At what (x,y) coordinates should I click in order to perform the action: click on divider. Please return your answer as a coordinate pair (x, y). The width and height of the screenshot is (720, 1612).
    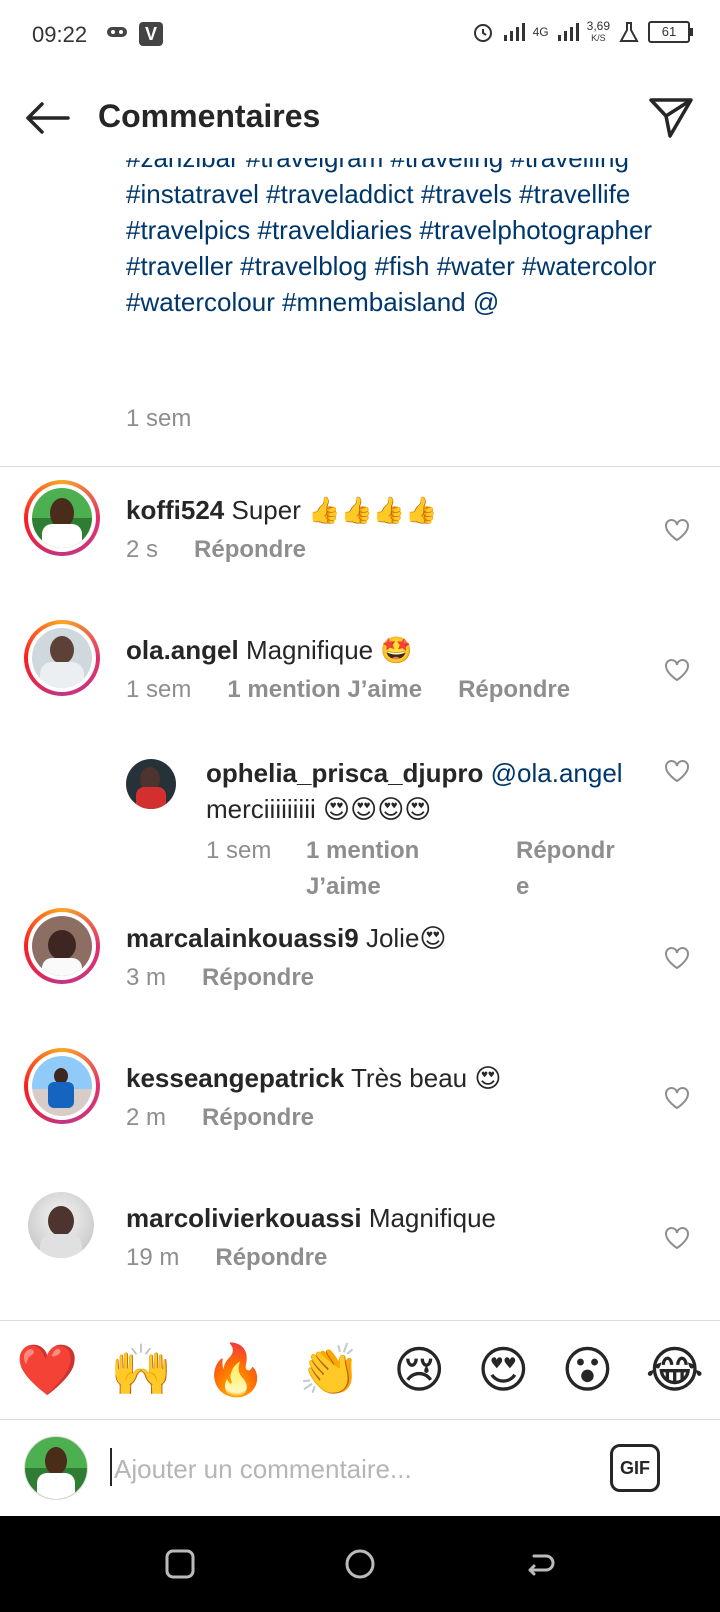
    Looking at the image, I should click on (360, 466).